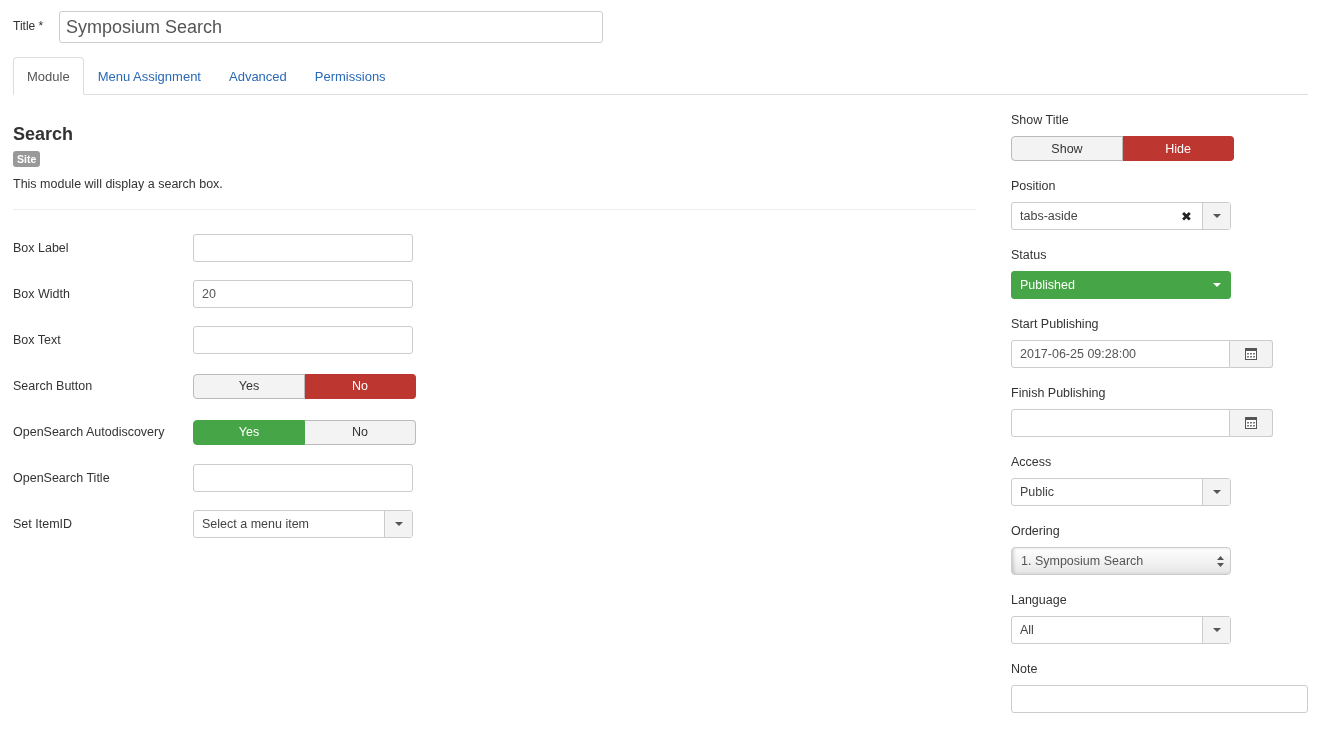 The image size is (1324, 747). I want to click on title-label: Title *, so click(29, 26).